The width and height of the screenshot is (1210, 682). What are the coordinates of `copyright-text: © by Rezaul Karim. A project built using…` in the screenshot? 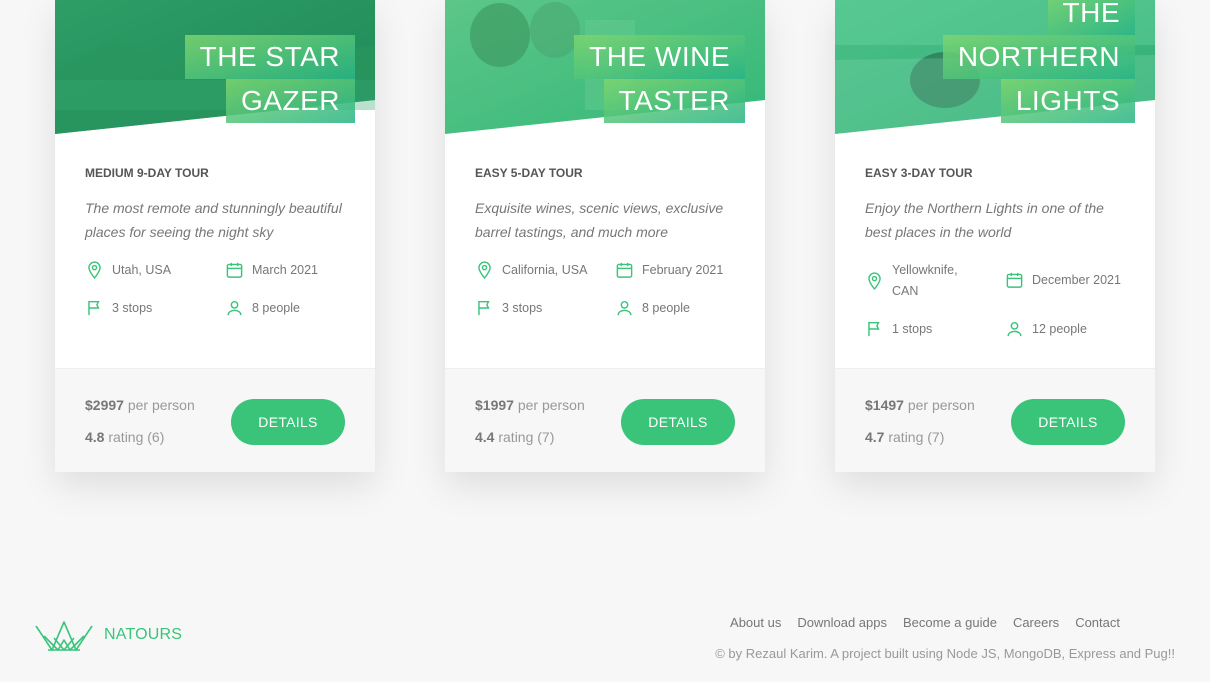 It's located at (945, 653).